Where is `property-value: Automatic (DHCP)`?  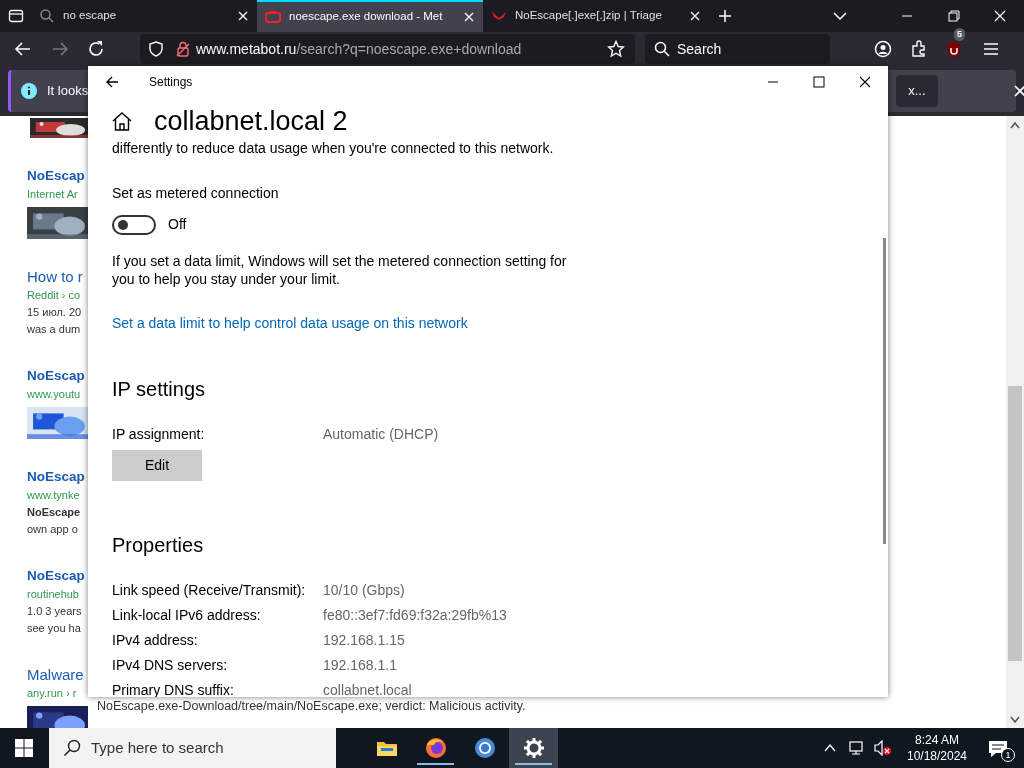 property-value: Automatic (DHCP) is located at coordinates (381, 434).